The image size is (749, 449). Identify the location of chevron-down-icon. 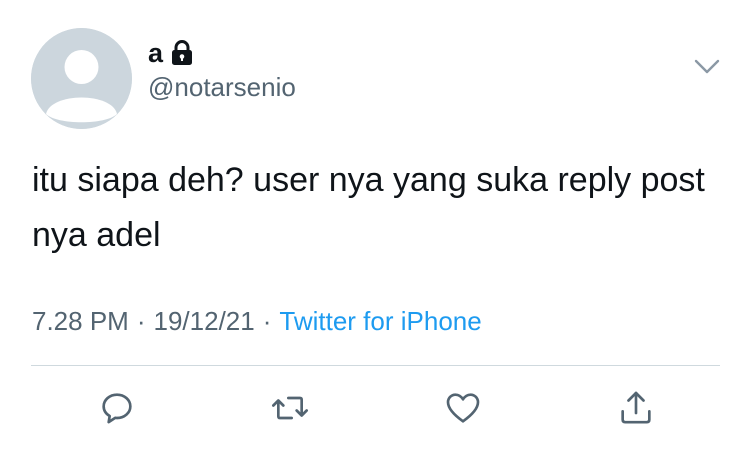
(707, 67).